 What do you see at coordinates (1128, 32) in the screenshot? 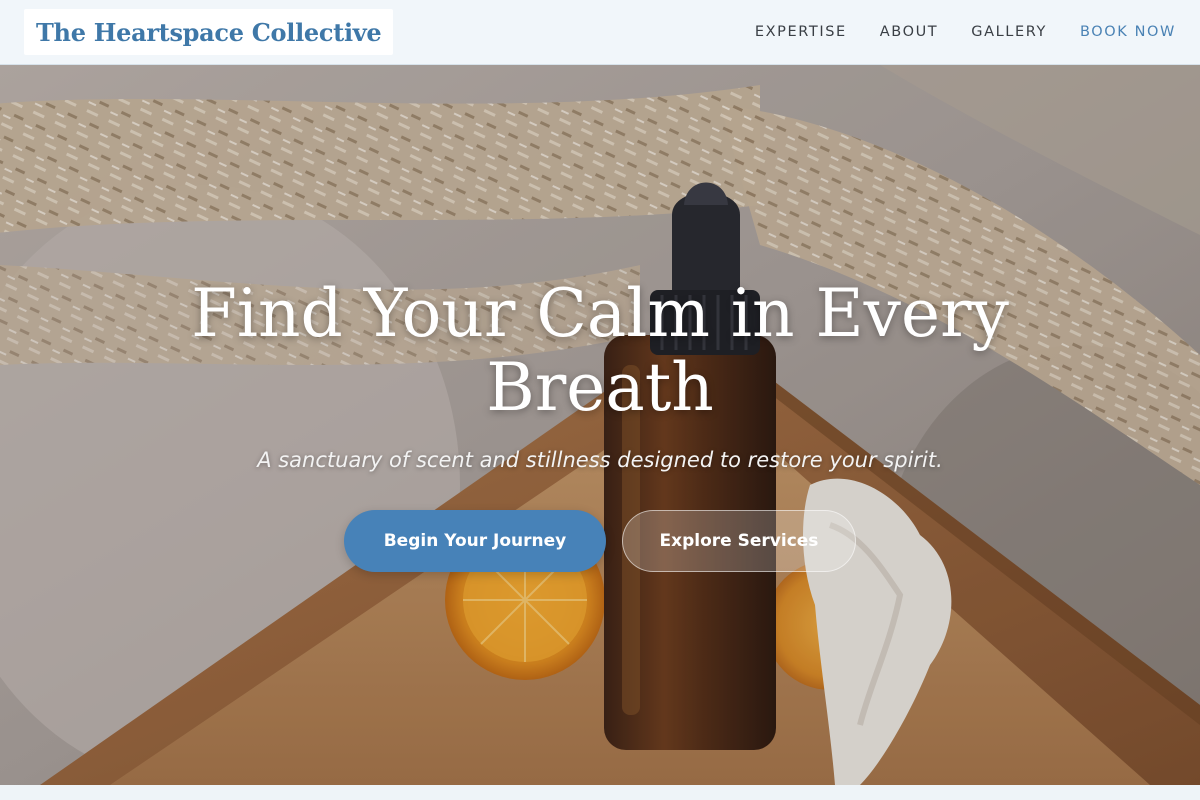
I see `nav-link-book-now: BOOK NOW` at bounding box center [1128, 32].